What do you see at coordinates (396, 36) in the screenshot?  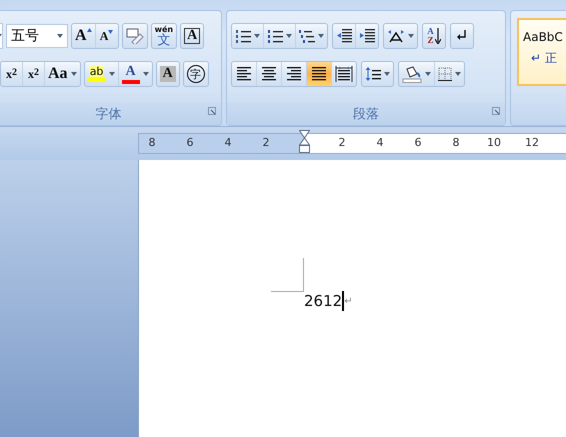 I see `spacing-icon` at bounding box center [396, 36].